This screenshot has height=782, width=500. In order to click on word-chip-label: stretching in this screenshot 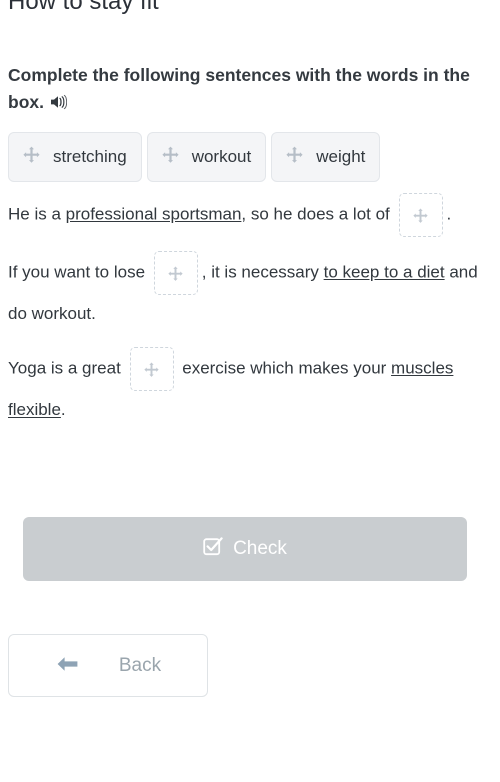, I will do `click(90, 156)`.